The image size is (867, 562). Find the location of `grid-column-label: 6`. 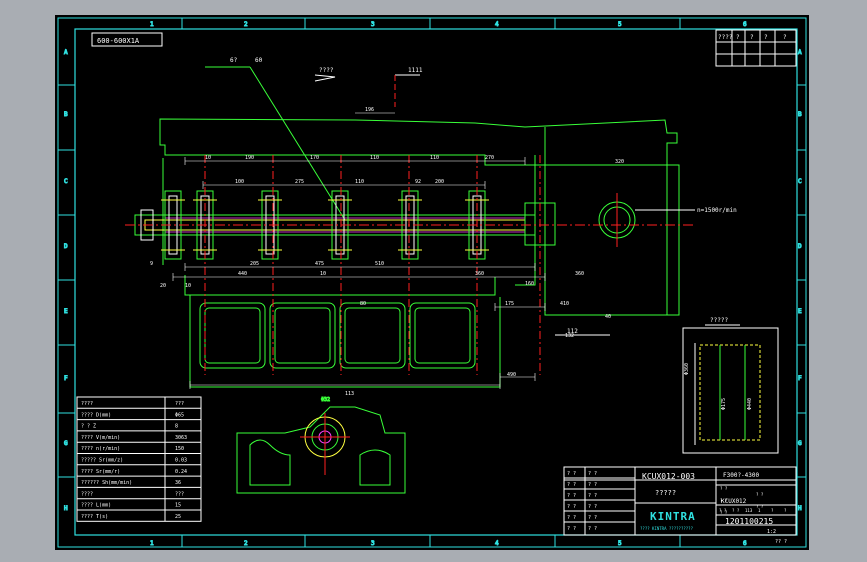

grid-column-label: 6 is located at coordinates (745, 543).